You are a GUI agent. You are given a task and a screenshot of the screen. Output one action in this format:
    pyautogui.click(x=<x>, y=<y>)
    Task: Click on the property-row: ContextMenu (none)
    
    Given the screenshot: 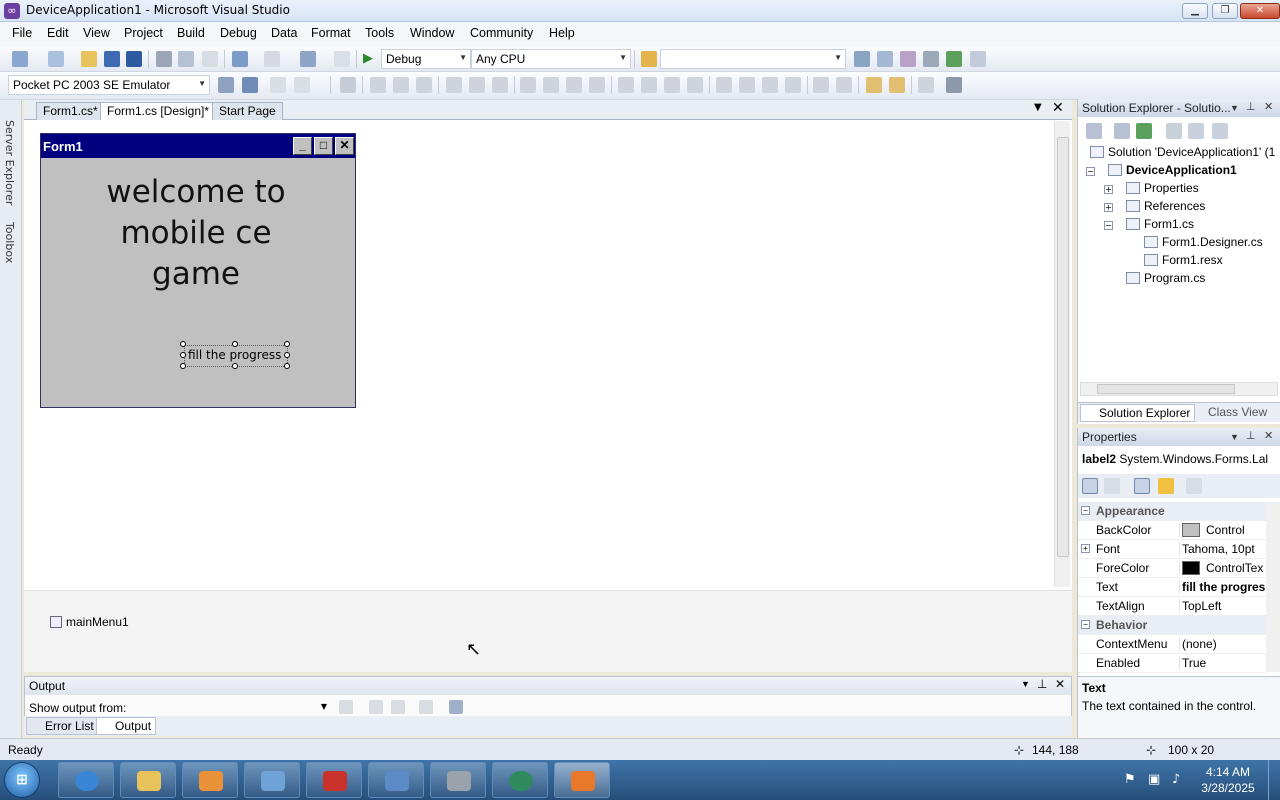 What is the action you would take?
    pyautogui.click(x=1172, y=644)
    